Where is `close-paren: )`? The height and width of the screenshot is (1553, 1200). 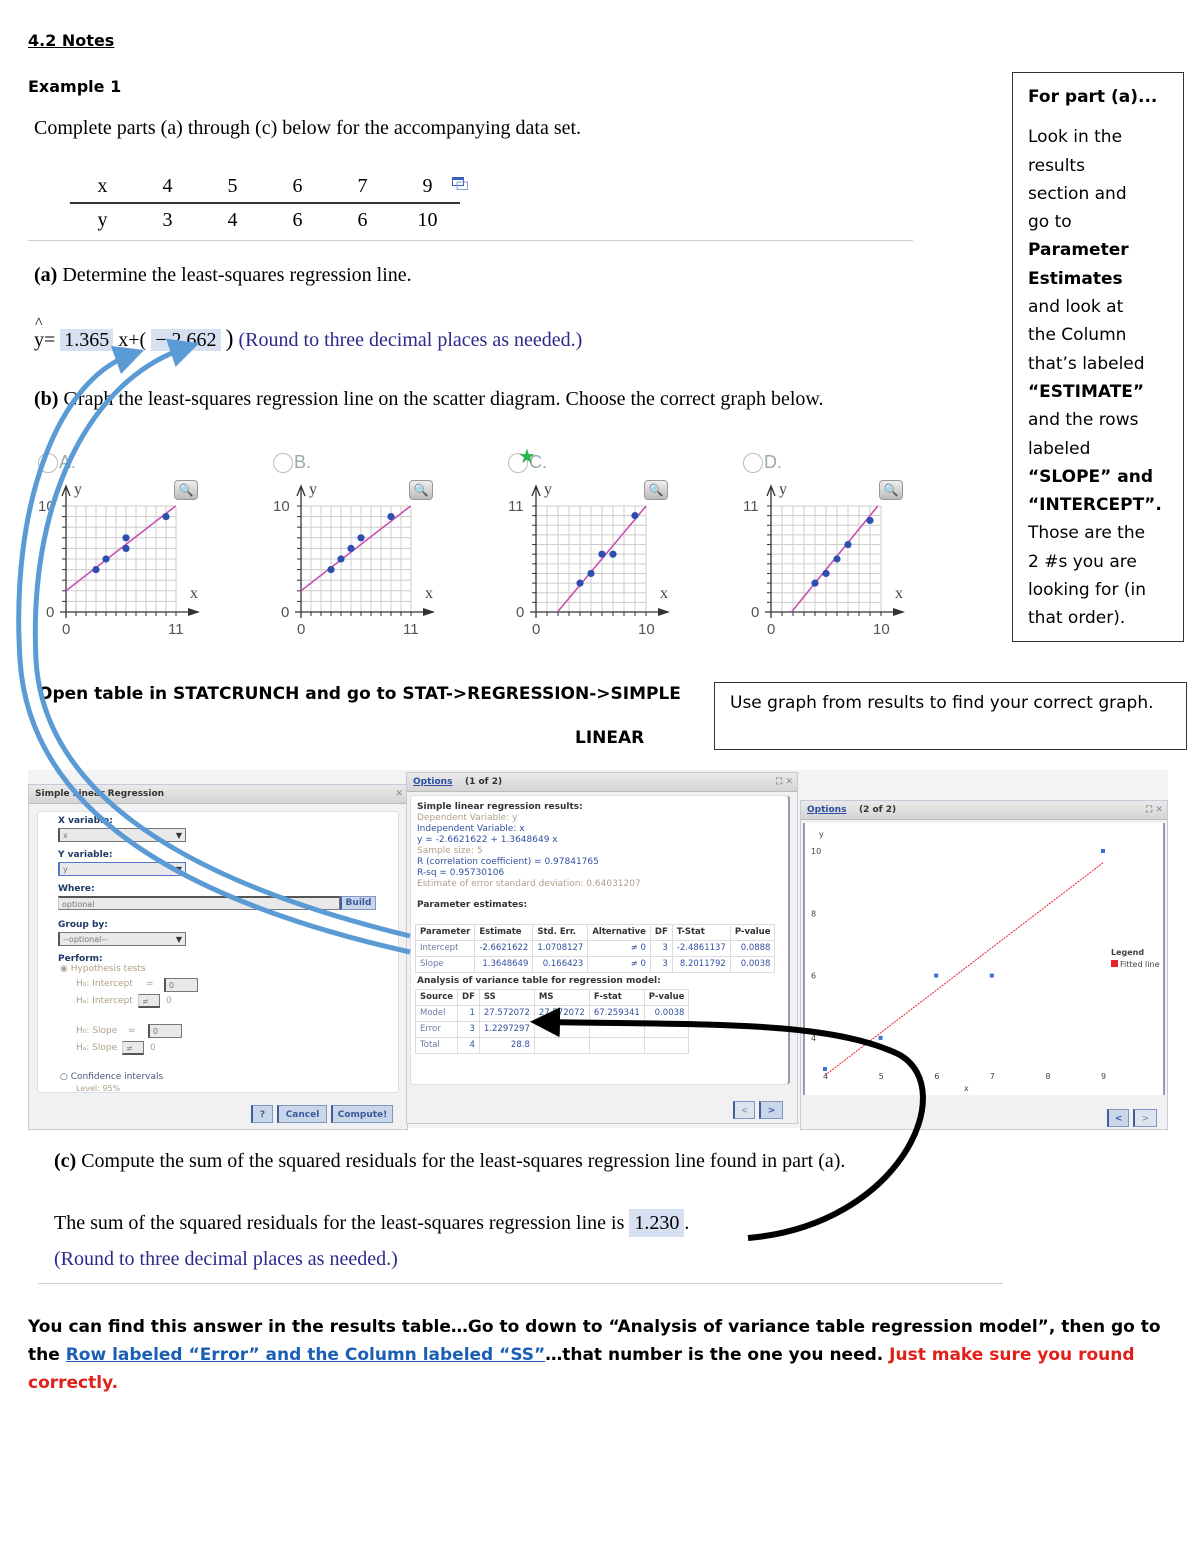 close-paren: ) is located at coordinates (229, 339).